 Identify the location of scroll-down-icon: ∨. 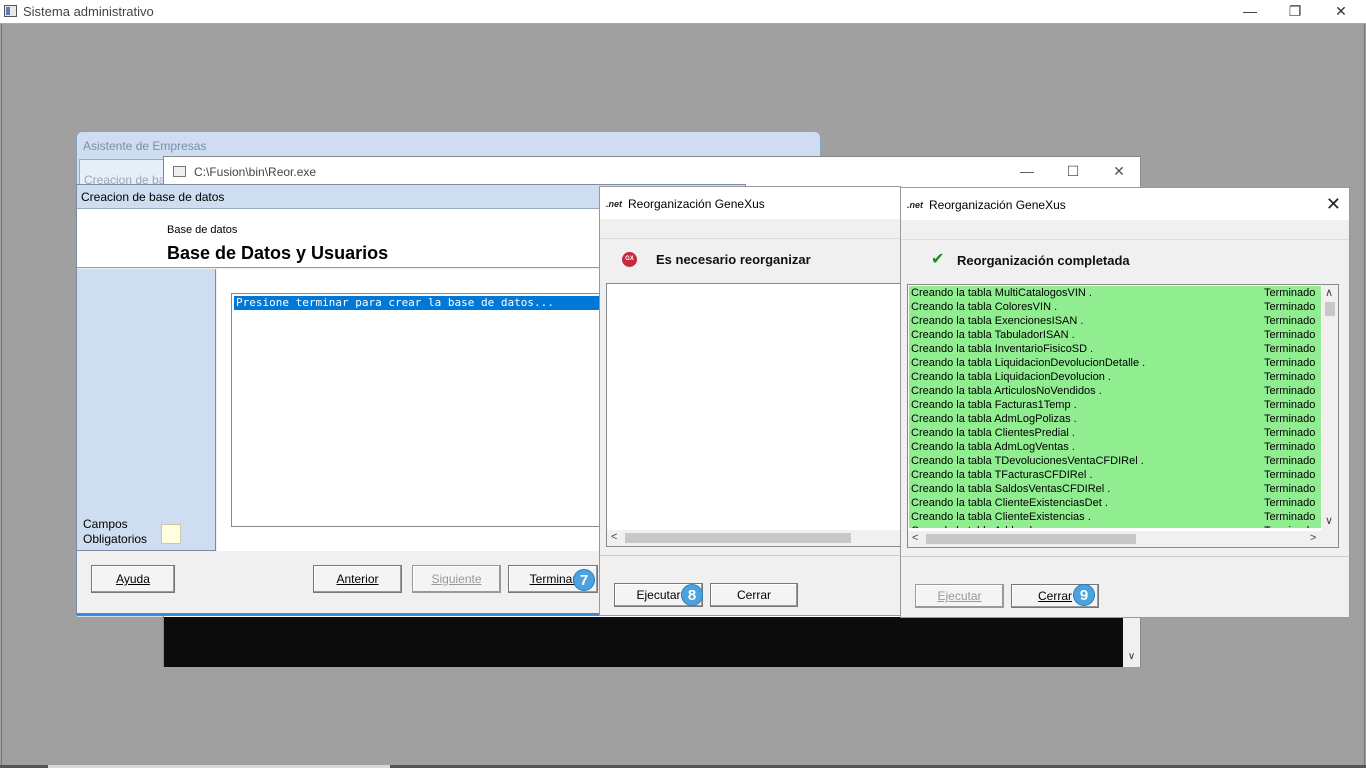
(1329, 520).